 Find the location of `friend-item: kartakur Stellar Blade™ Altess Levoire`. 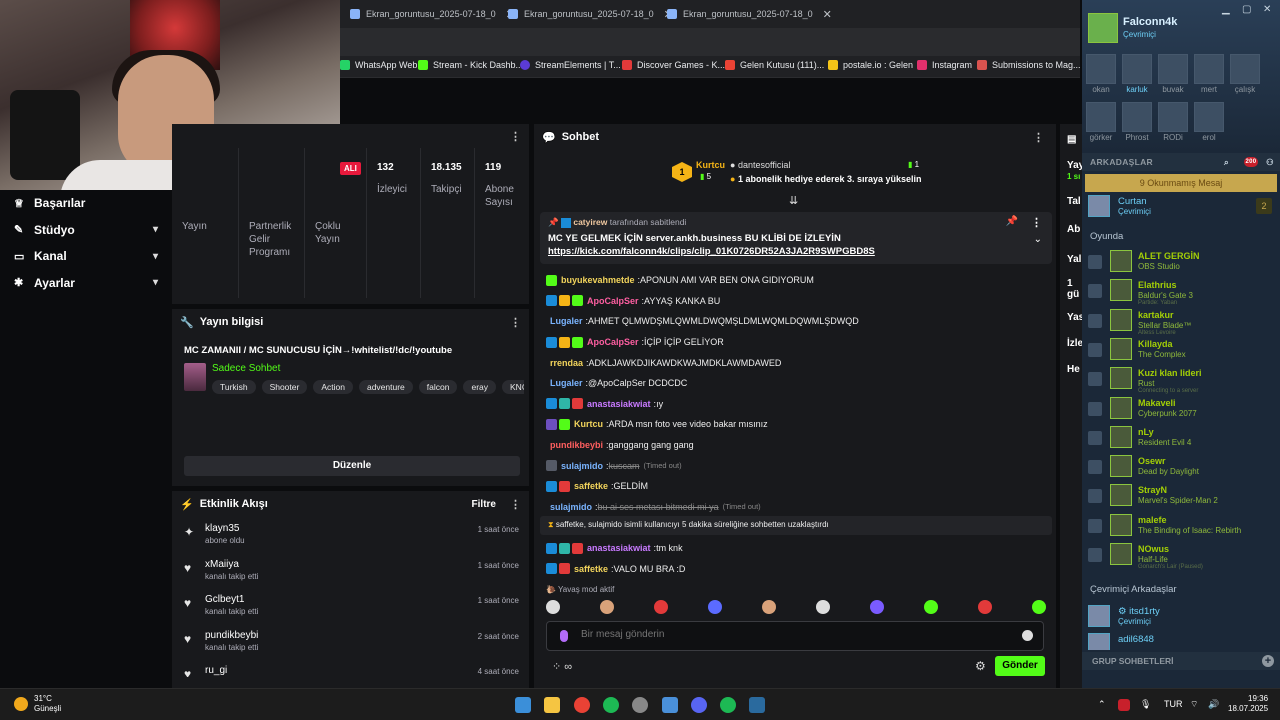

friend-item: kartakur Stellar Blade™ Altess Levoire is located at coordinates (1183, 322).